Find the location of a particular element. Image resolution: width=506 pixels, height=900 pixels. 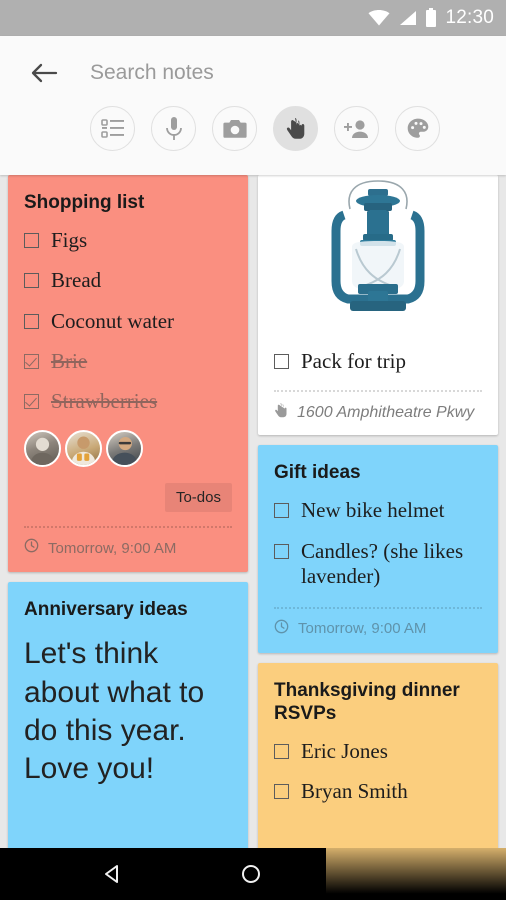

note-title: Gift ideas is located at coordinates (317, 473).